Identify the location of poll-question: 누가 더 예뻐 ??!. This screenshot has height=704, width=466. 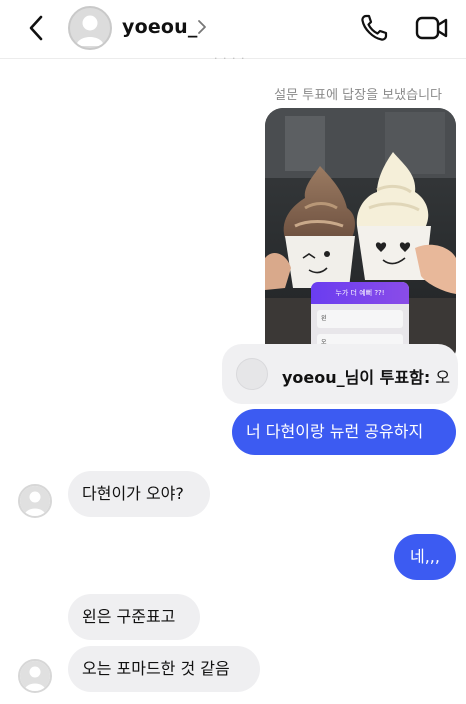
(360, 293).